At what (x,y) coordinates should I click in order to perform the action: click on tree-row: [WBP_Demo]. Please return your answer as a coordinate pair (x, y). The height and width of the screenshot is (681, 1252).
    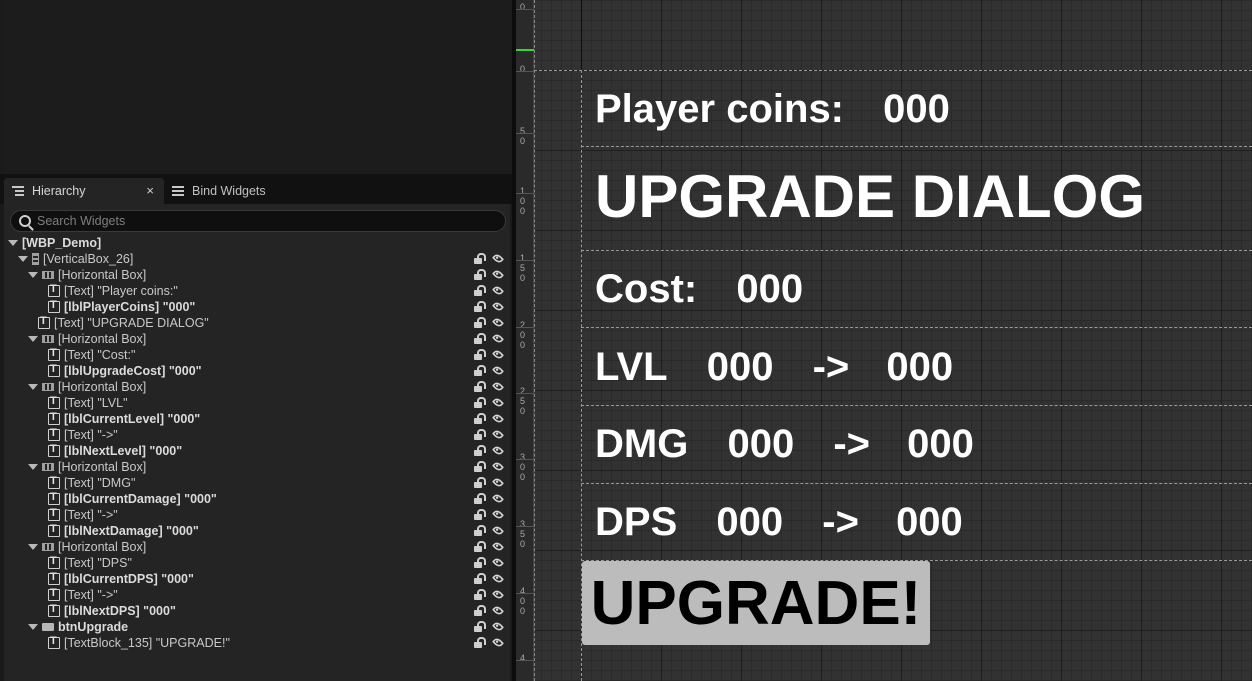
    Looking at the image, I should click on (257, 243).